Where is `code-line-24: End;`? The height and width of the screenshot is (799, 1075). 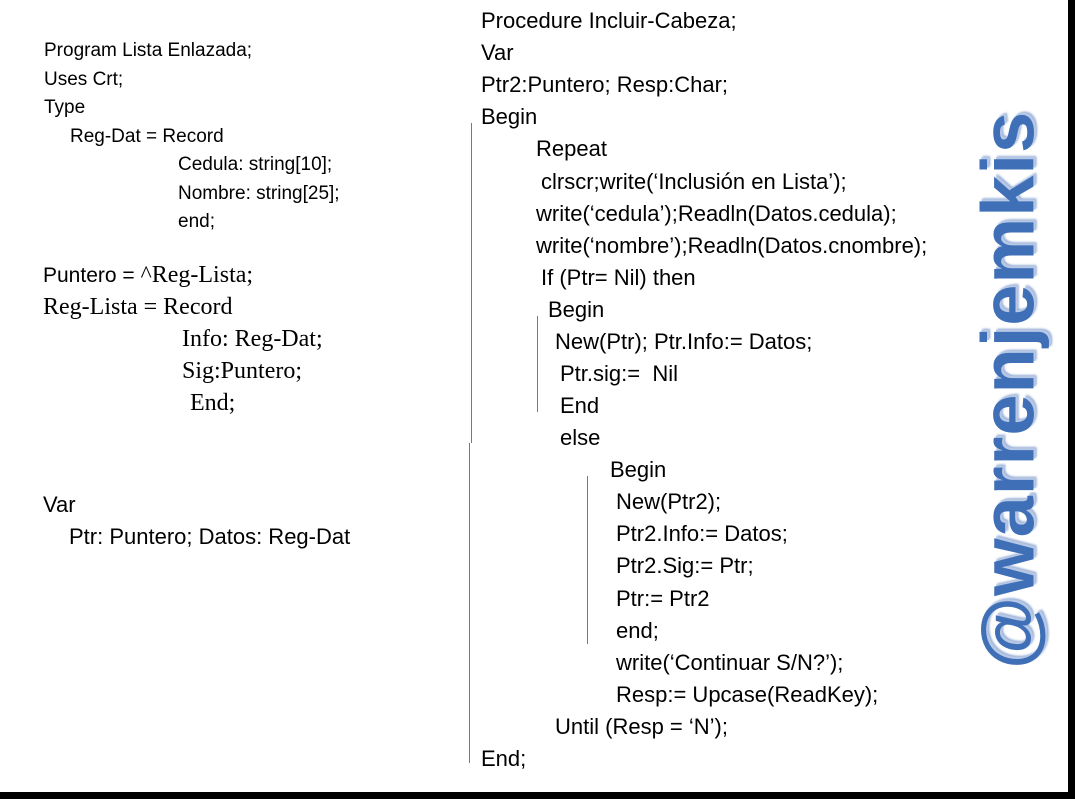
code-line-24: End; is located at coordinates (504, 758).